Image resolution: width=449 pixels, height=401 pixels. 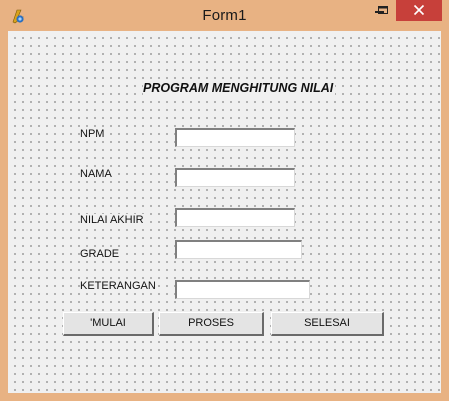 I want to click on close-icon, so click(x=419, y=10).